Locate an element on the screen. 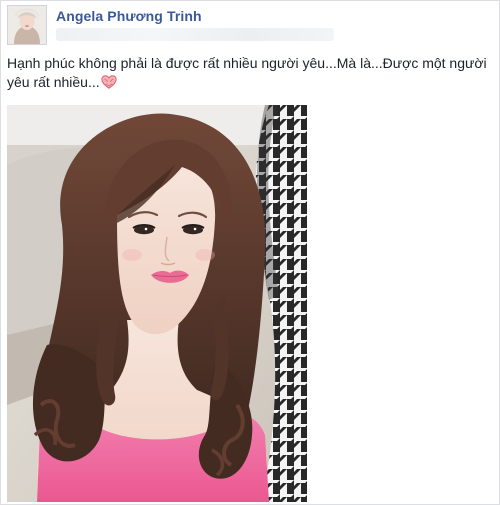 This screenshot has height=505, width=500. heart-icon is located at coordinates (108, 82).